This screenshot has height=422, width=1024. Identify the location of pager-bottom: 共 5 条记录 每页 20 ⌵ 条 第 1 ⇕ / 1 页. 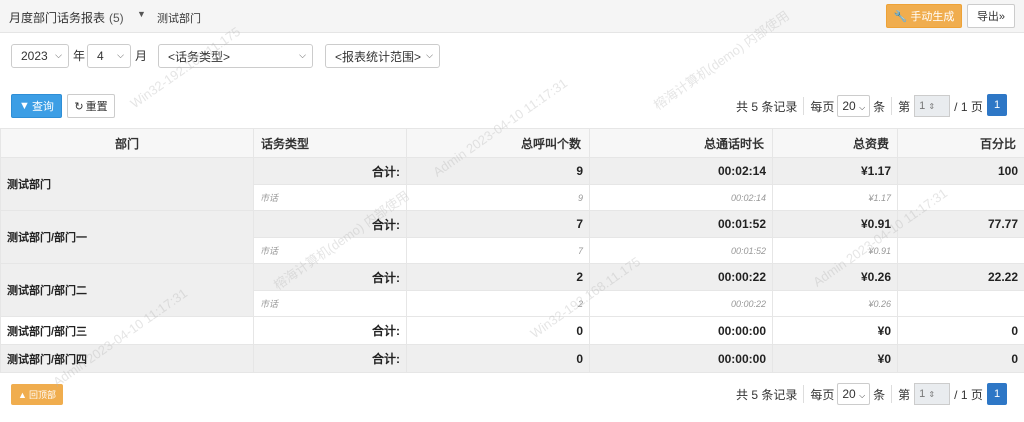
(859, 394).